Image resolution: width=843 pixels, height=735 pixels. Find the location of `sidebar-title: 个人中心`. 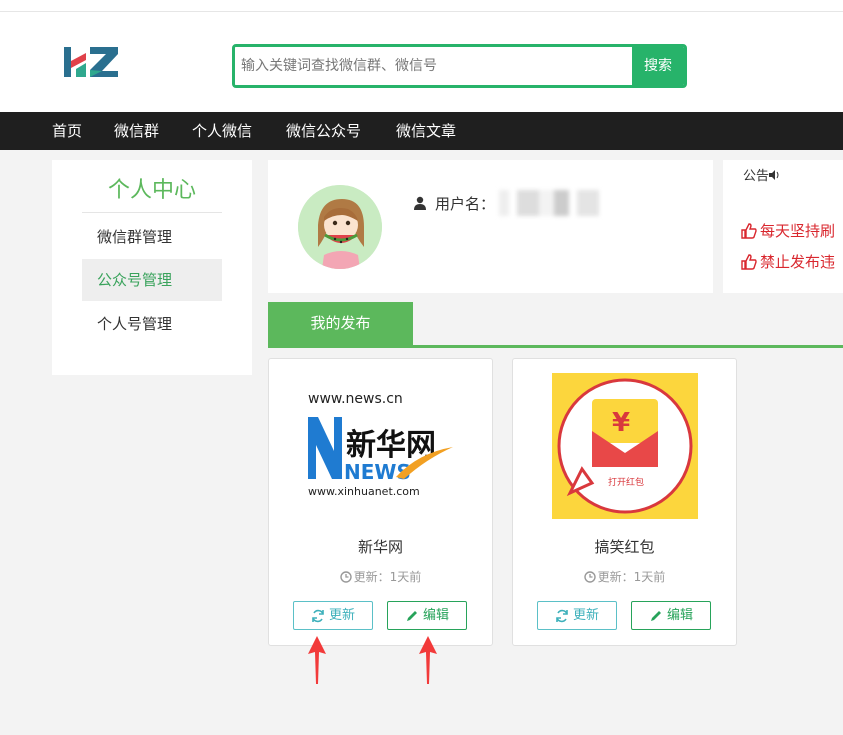

sidebar-title: 个人中心 is located at coordinates (152, 192).